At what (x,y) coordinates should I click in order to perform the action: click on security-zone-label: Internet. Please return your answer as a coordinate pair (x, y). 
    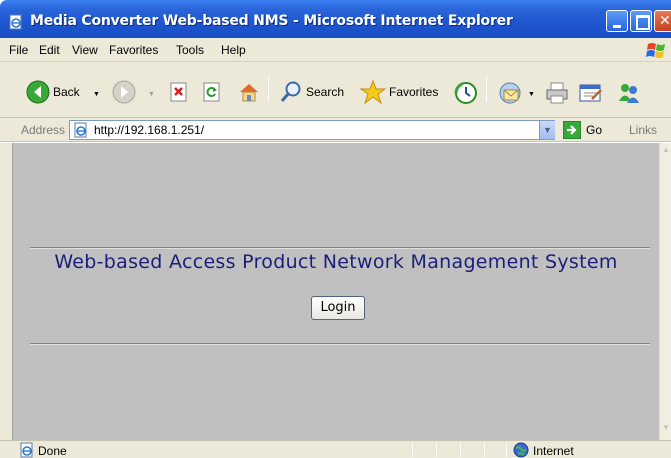
    Looking at the image, I should click on (553, 451).